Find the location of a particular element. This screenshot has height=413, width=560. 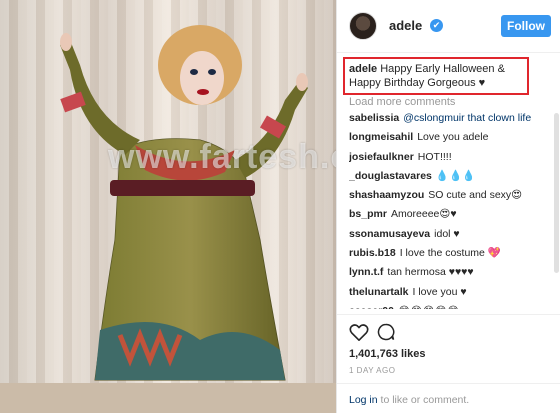

comment-username: ssonamusayeva is located at coordinates (389, 234).